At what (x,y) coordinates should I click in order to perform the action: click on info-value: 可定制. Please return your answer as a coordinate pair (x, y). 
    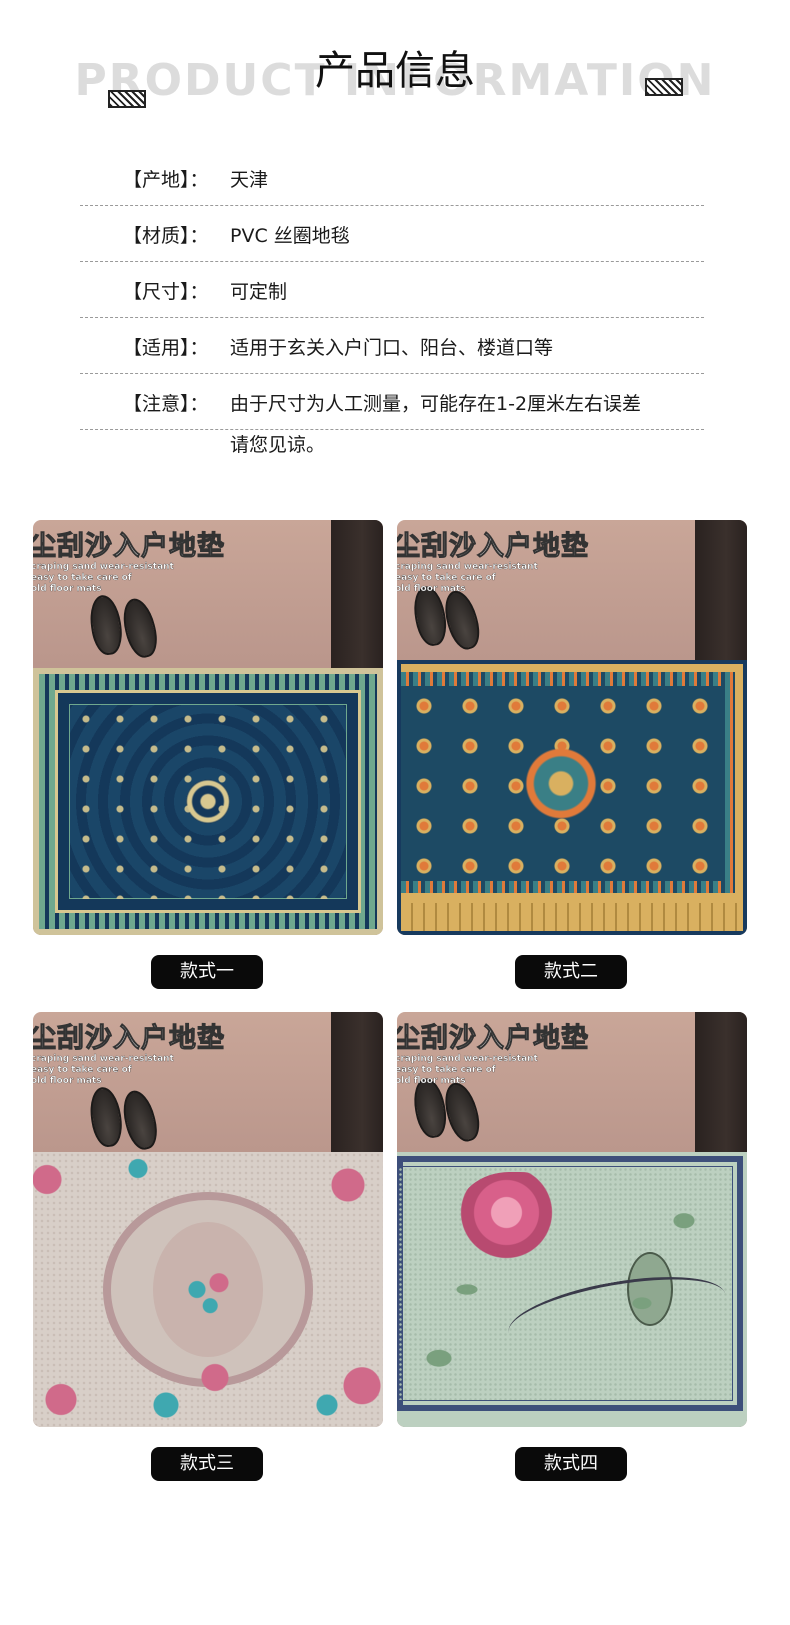
    Looking at the image, I should click on (259, 292).